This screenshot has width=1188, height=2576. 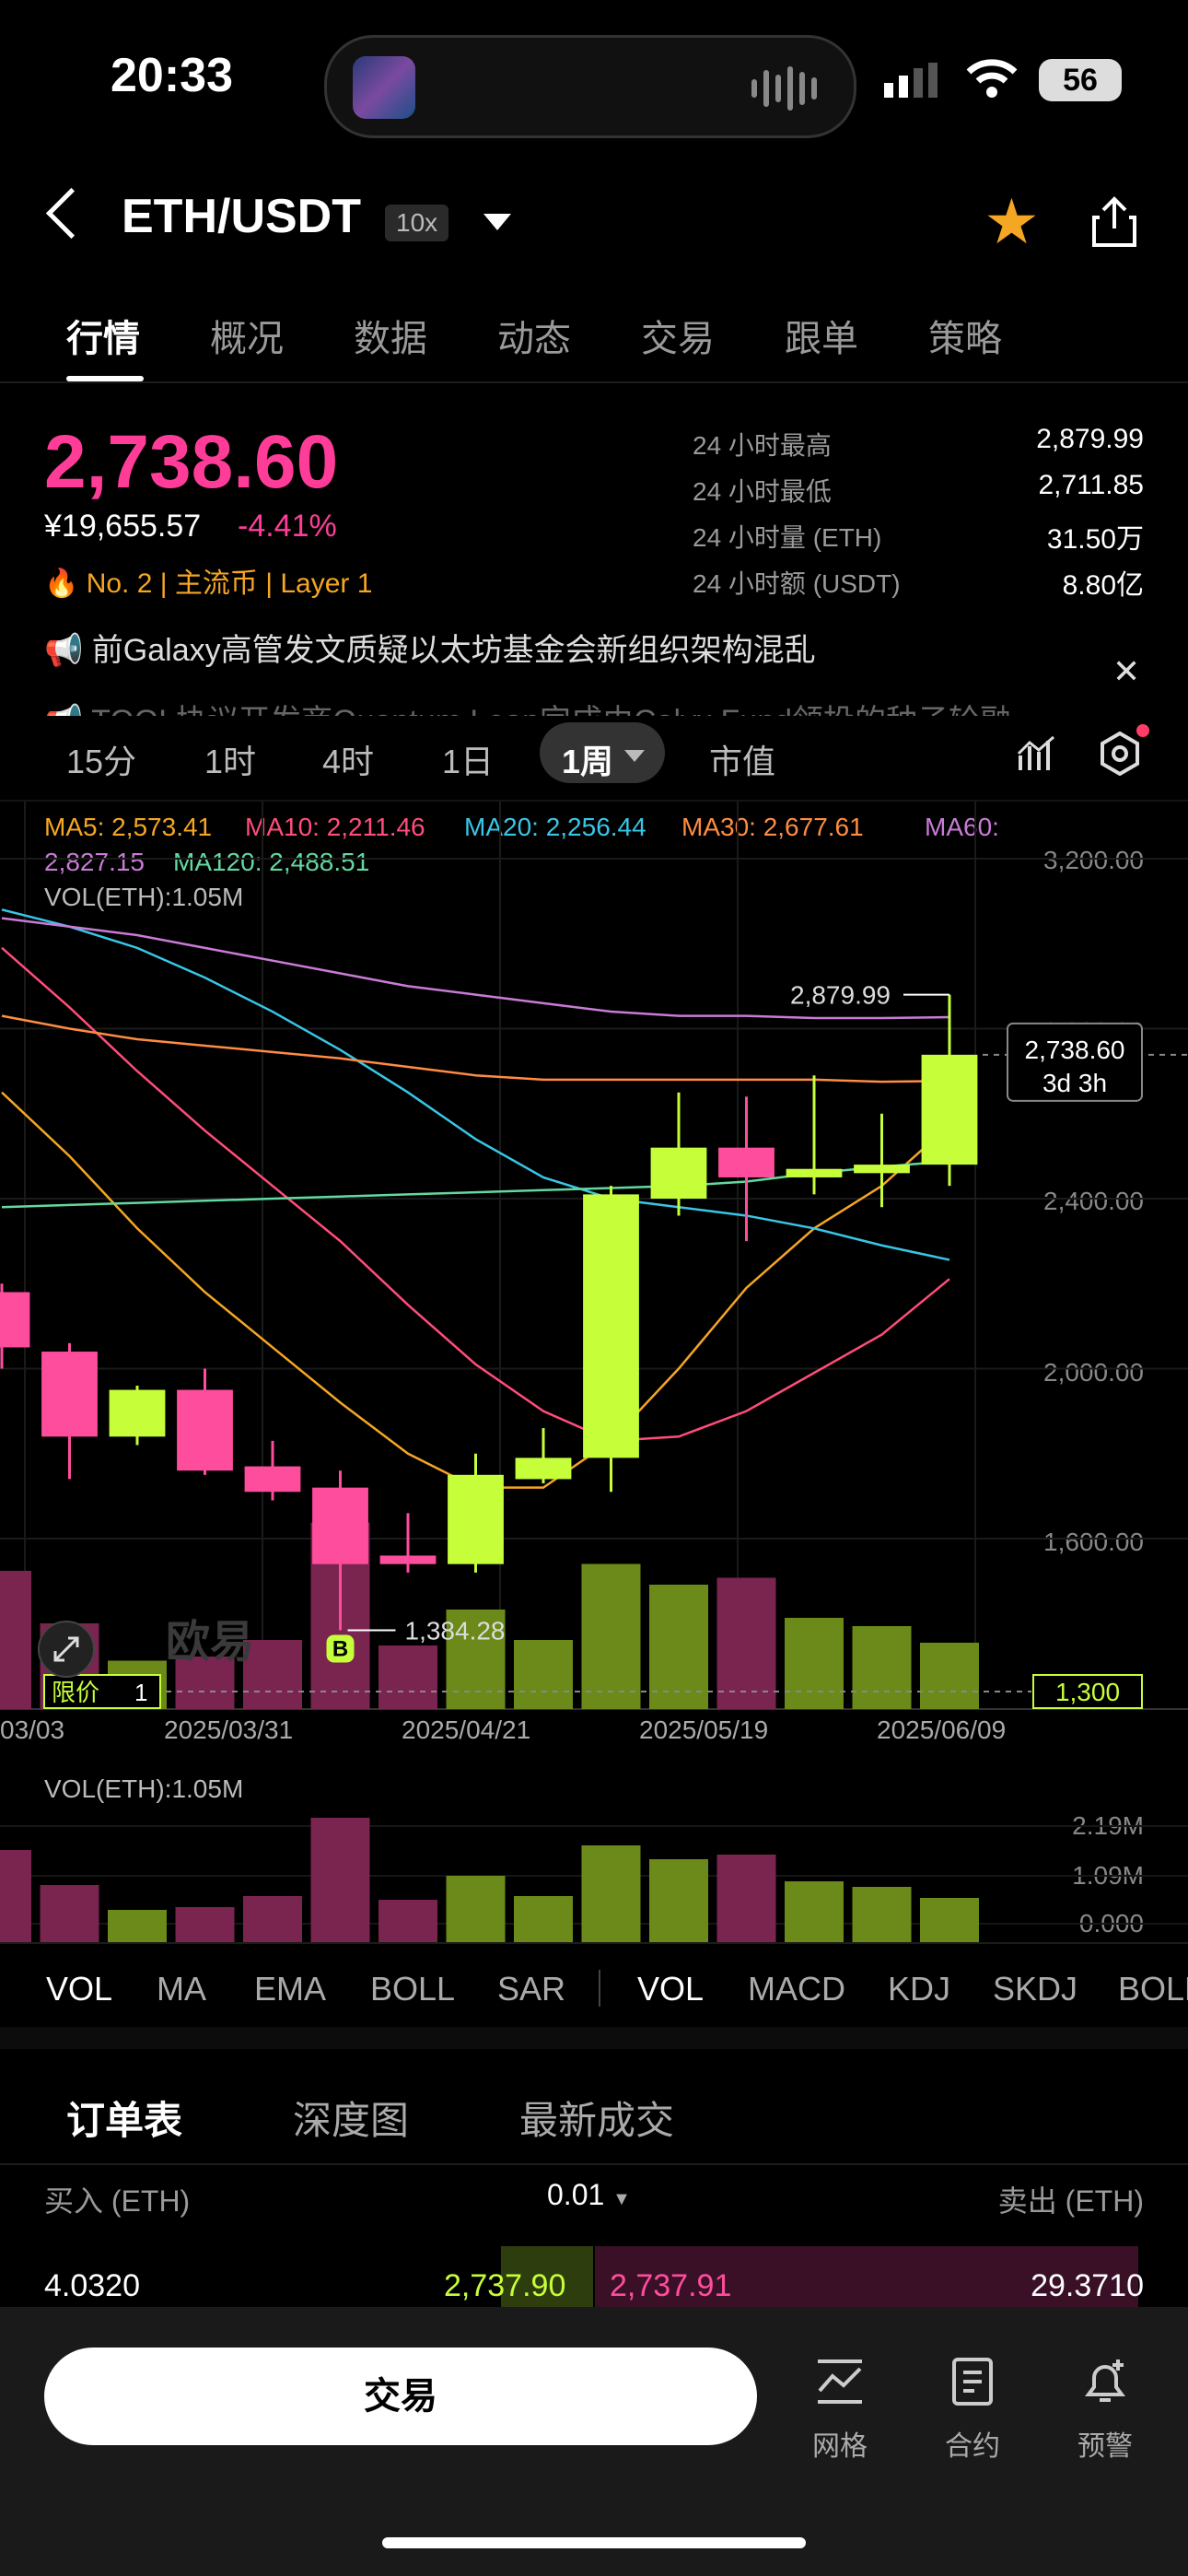 I want to click on watermark-logo: 欧易, so click(x=210, y=1642).